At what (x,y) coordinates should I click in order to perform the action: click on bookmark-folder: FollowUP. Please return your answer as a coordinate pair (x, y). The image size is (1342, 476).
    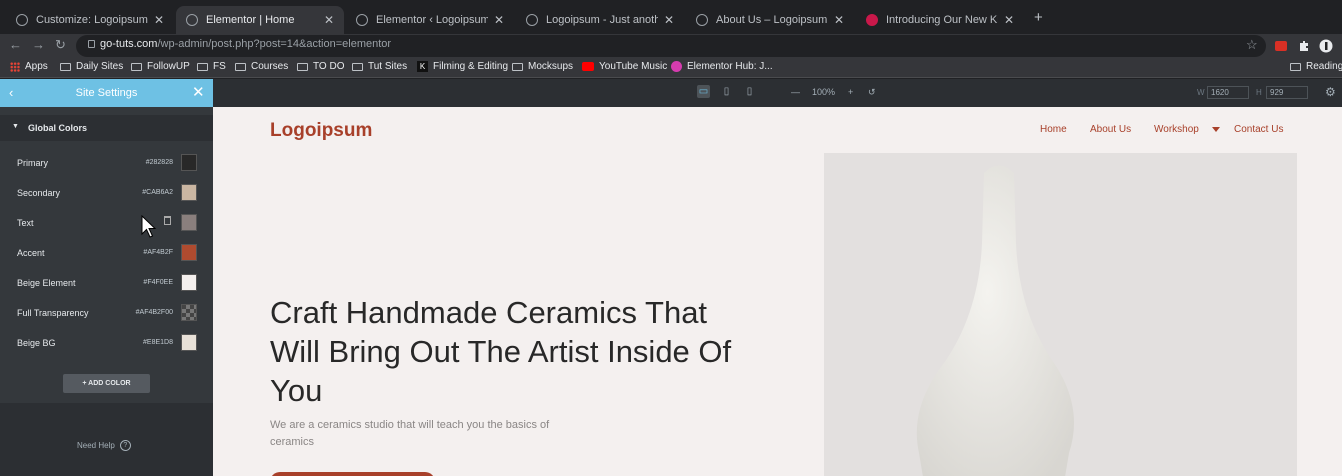
    Looking at the image, I should click on (160, 66).